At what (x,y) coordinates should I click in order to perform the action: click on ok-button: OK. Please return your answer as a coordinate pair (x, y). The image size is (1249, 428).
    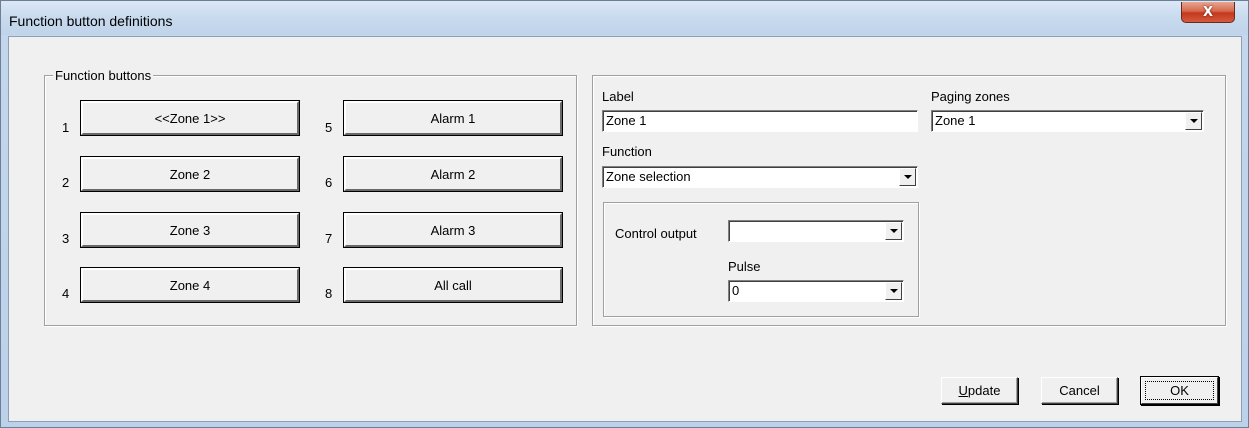
    Looking at the image, I should click on (1179, 390).